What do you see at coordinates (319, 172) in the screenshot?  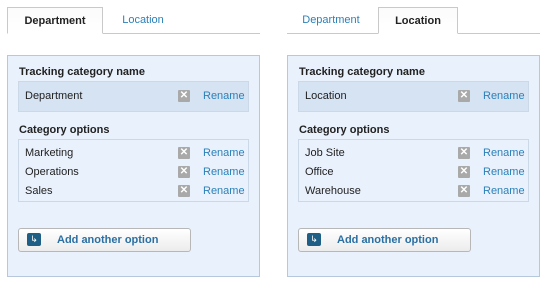 I see `option-label: Office` at bounding box center [319, 172].